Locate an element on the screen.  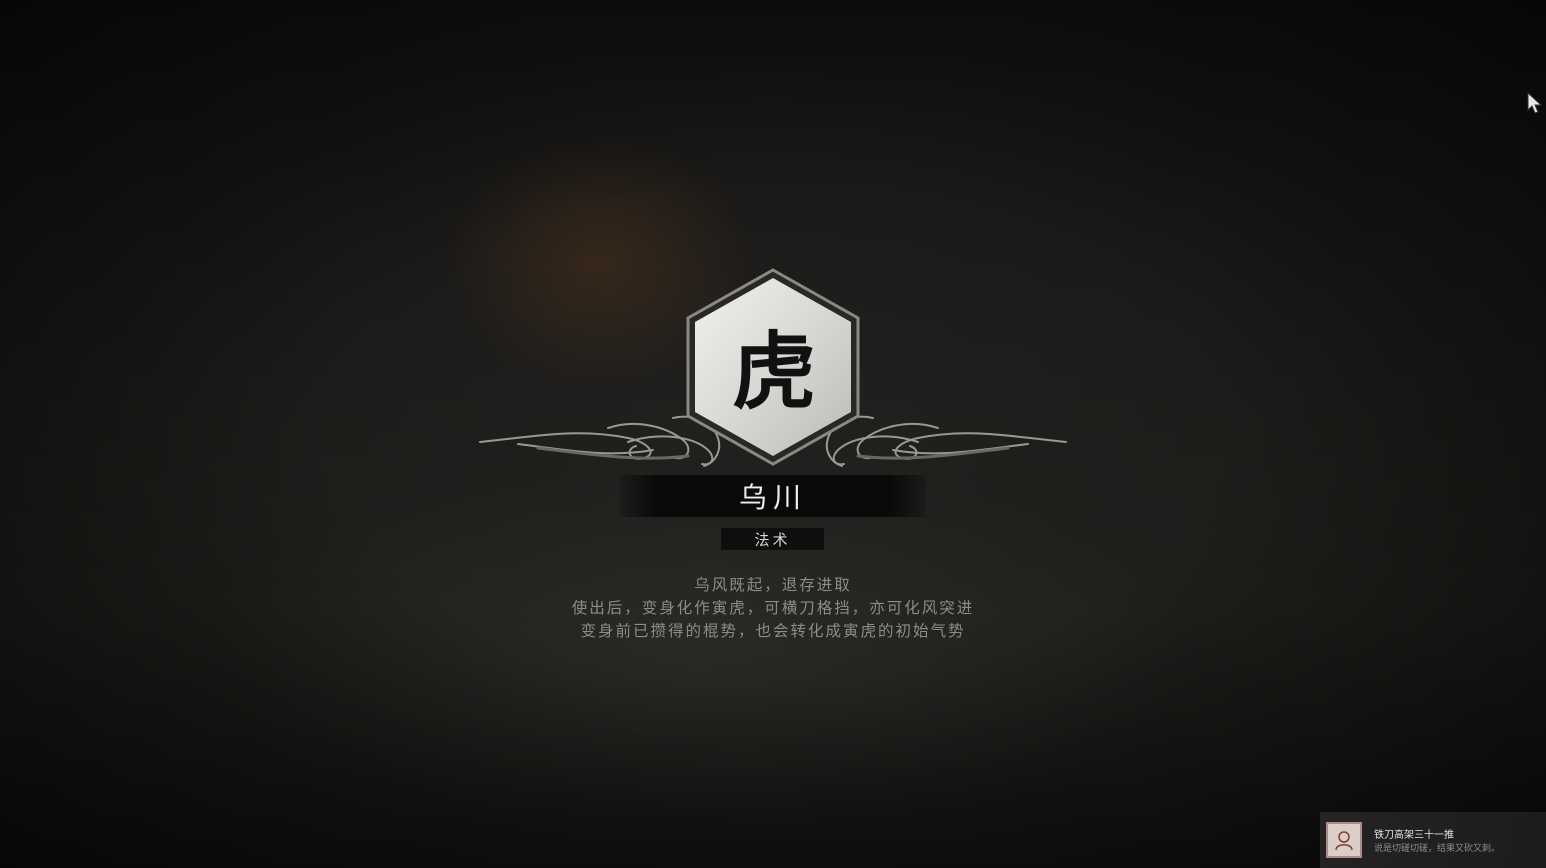
spell-type-badge: 法术 is located at coordinates (772, 539).